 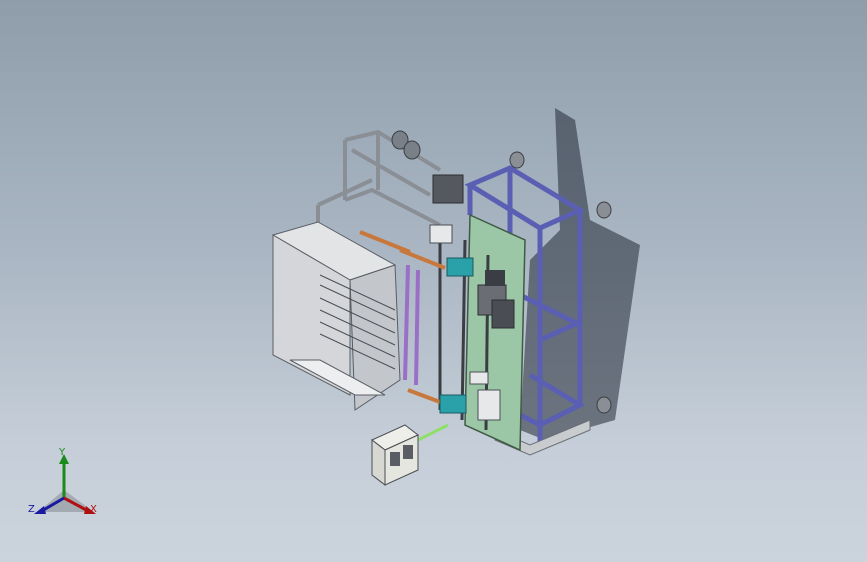 What do you see at coordinates (433, 432) in the screenshot?
I see `sensor-beam` at bounding box center [433, 432].